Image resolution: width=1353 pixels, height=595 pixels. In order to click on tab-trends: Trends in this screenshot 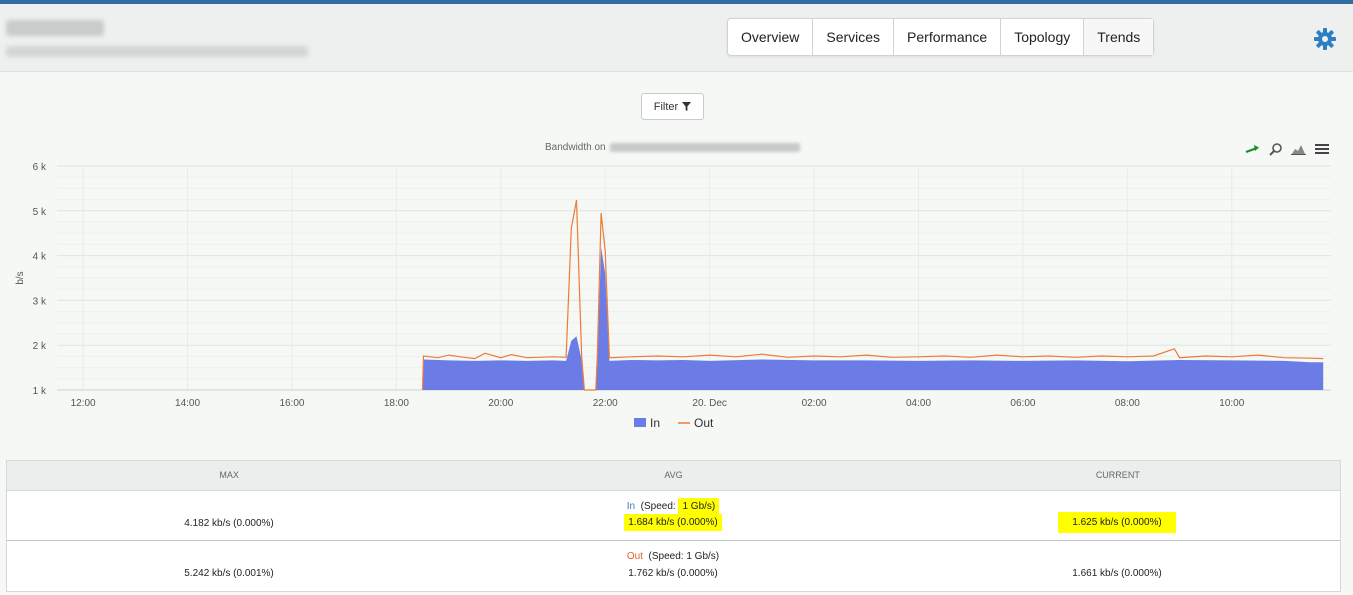, I will do `click(1119, 37)`.